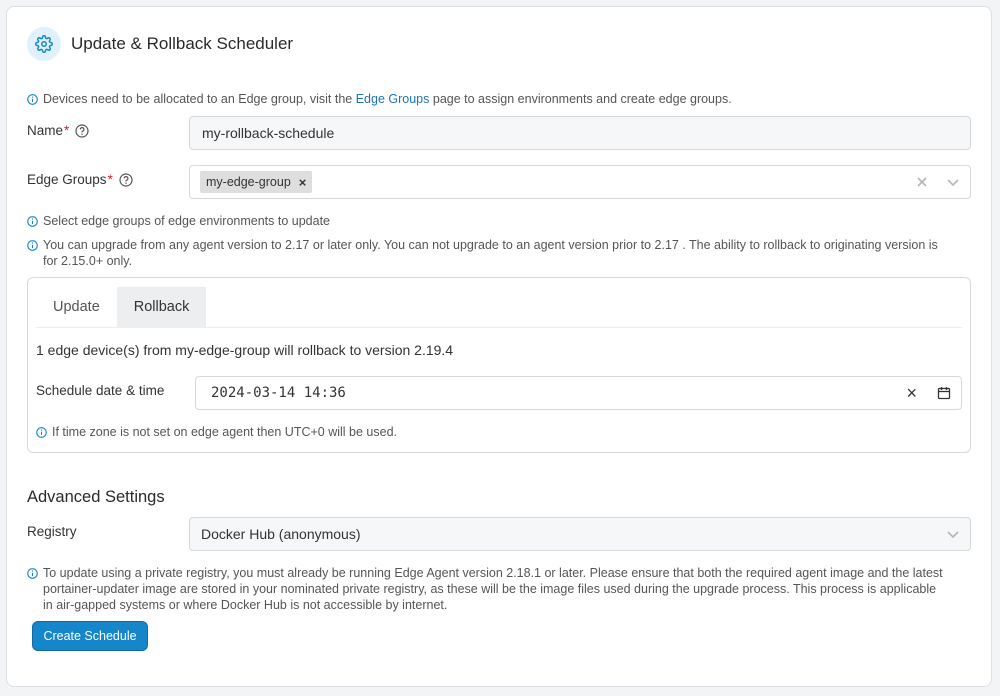 This screenshot has width=1000, height=696. I want to click on schedule-datetime-input: 2024-03-14 14:36 ×, so click(578, 393).